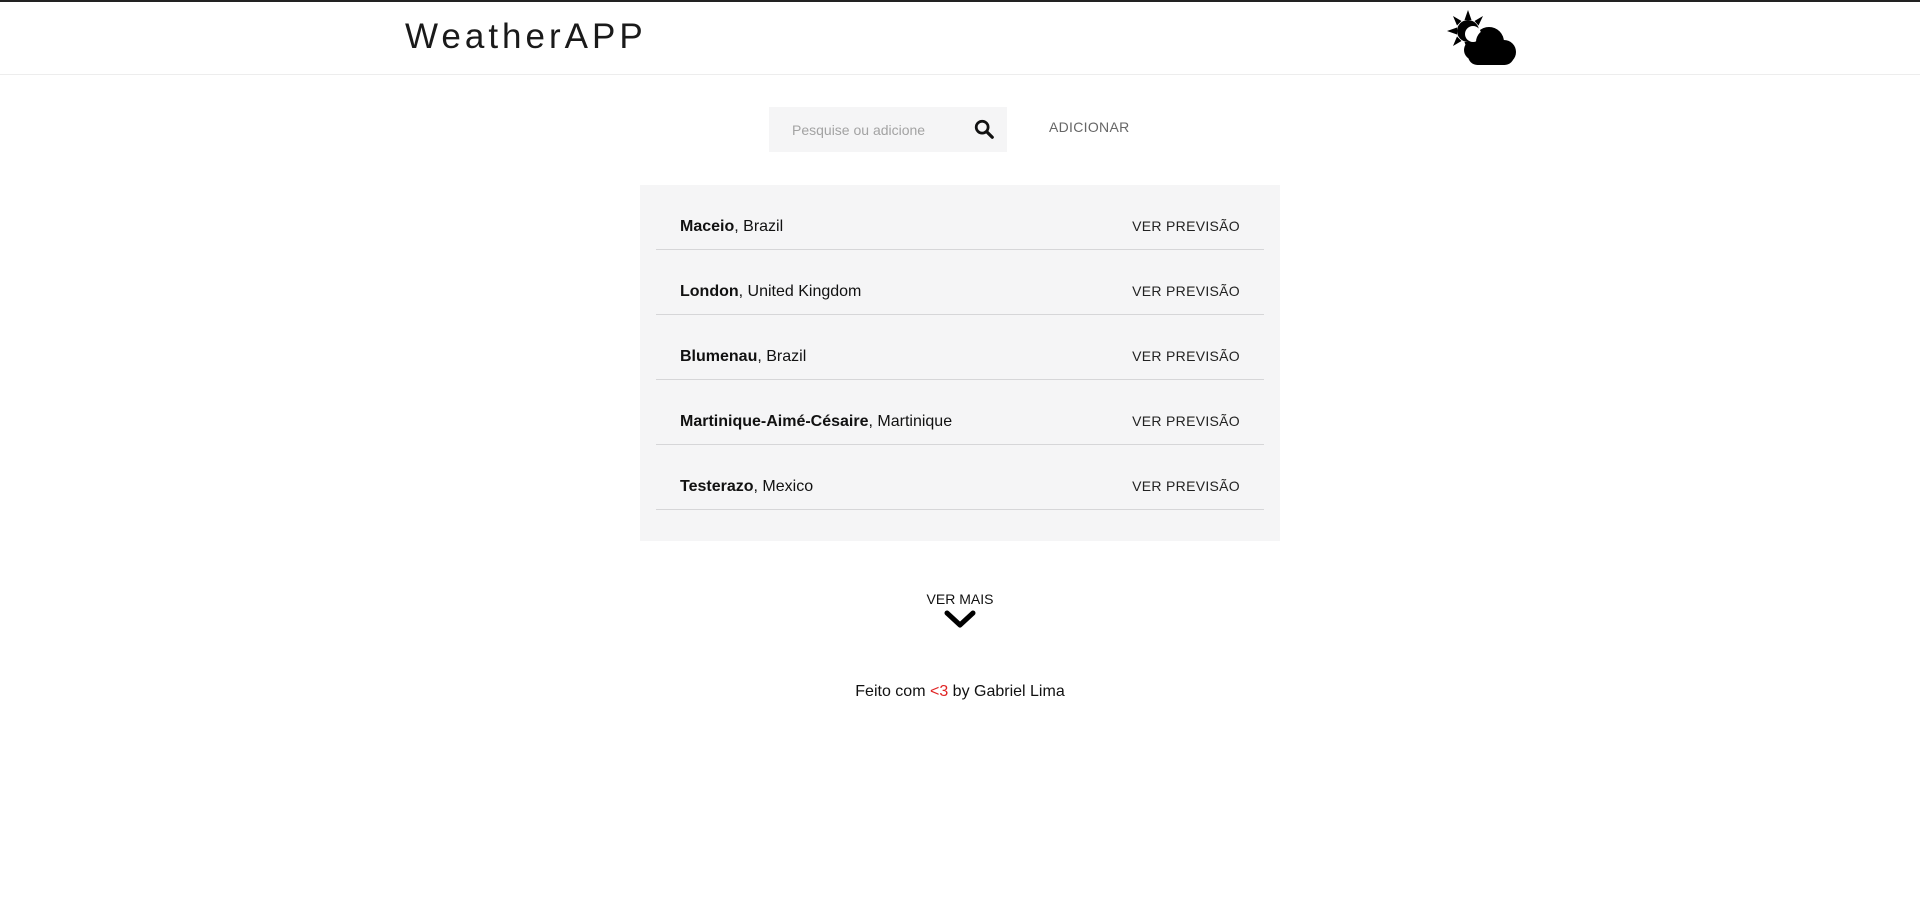 The image size is (1920, 920). What do you see at coordinates (717, 486) in the screenshot?
I see `city-name: Testerazo` at bounding box center [717, 486].